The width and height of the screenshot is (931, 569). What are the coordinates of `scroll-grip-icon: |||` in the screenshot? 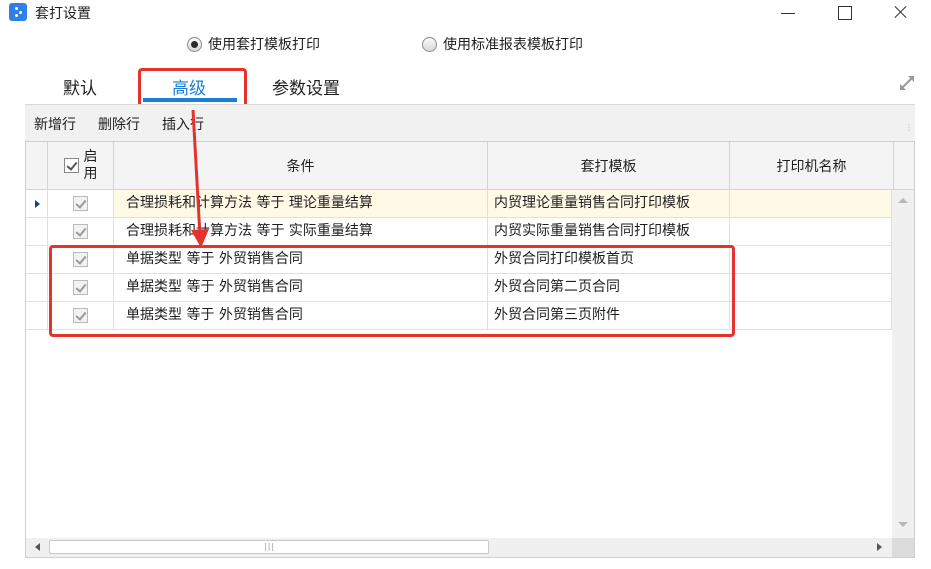 It's located at (270, 546).